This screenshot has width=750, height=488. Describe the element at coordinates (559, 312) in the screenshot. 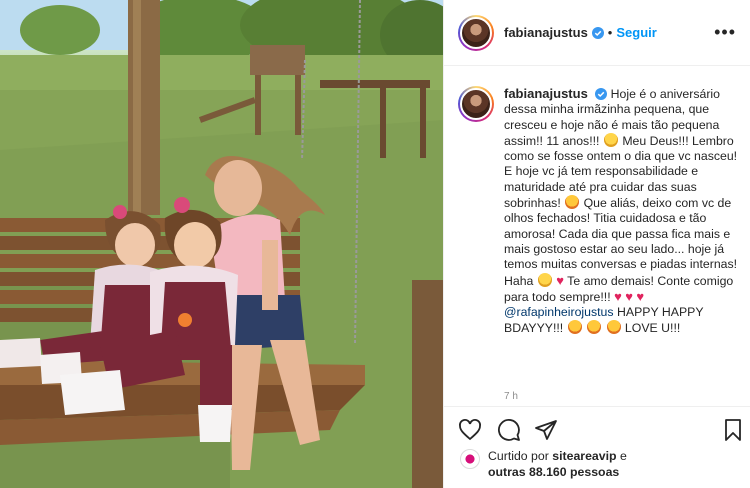

I see `mention-link: @rafapinheirojustus` at that location.